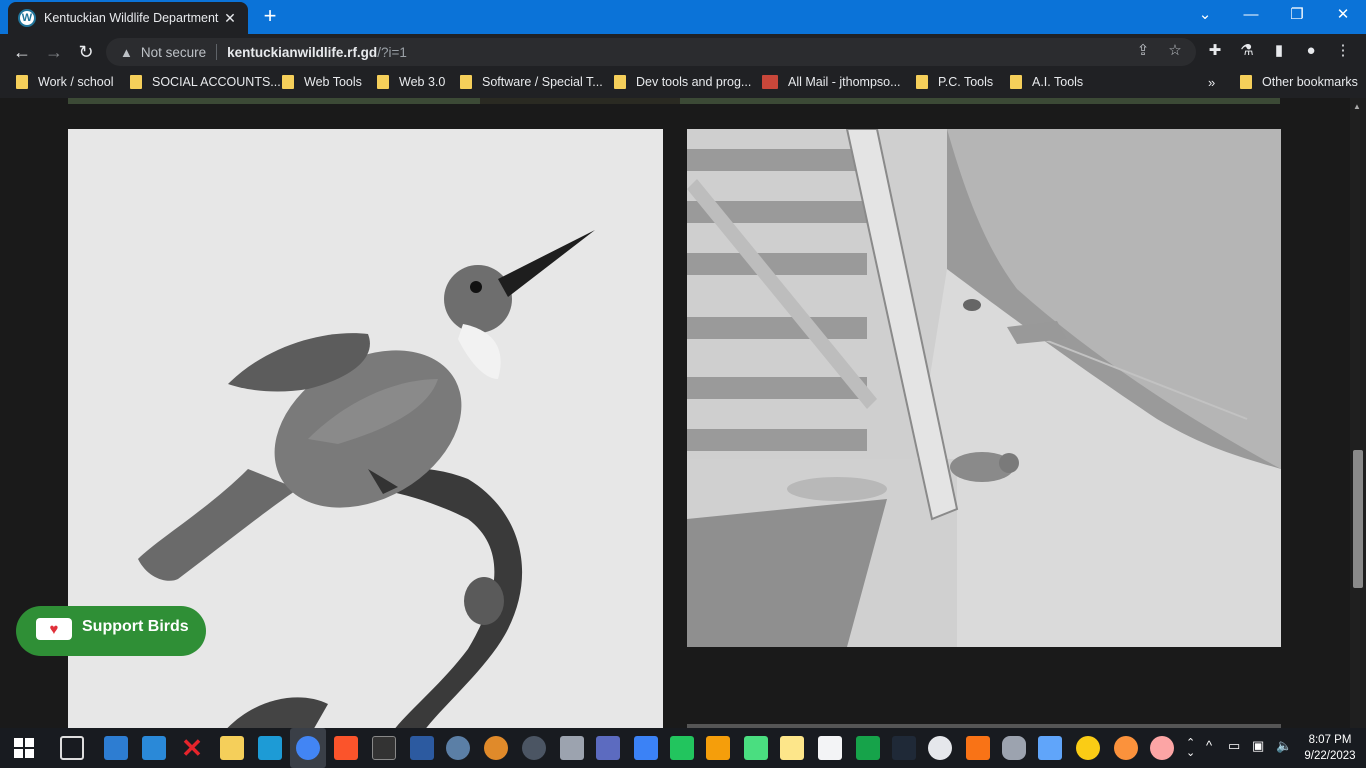 This screenshot has width=1366, height=768. What do you see at coordinates (978, 748) in the screenshot?
I see `vlc-icon` at bounding box center [978, 748].